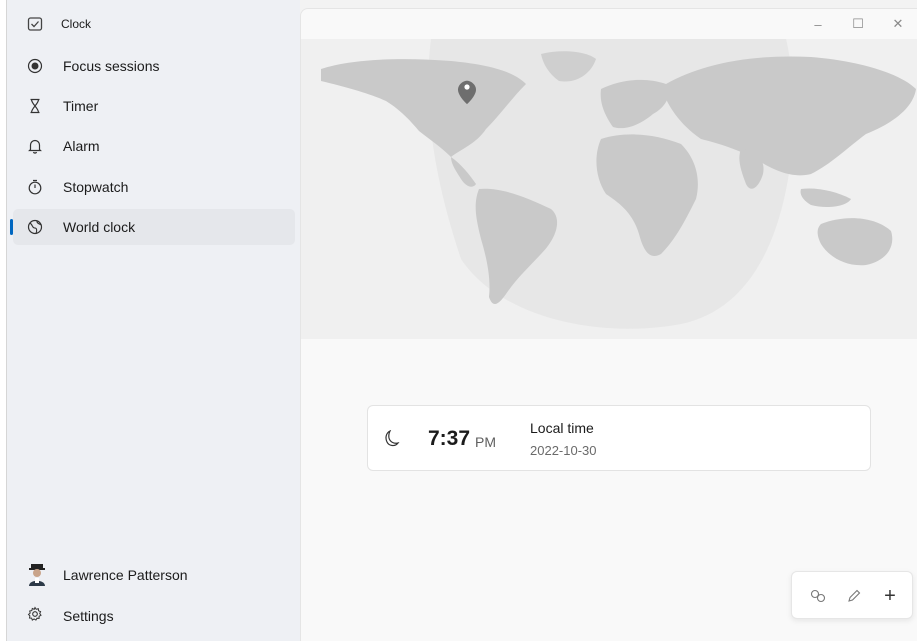  I want to click on hourglass-icon, so click(35, 106).